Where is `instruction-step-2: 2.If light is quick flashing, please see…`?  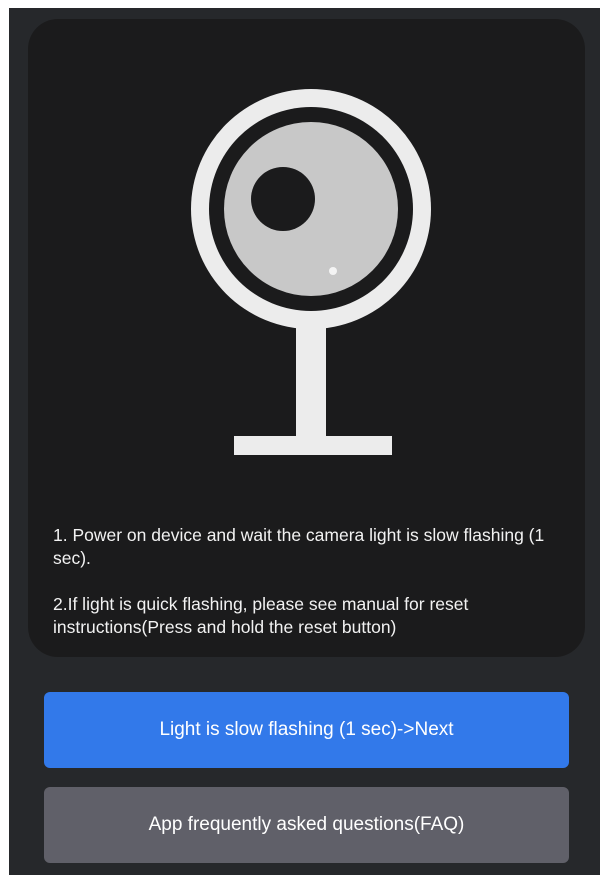
instruction-step-2: 2.If light is quick flashing, please see… is located at coordinates (261, 615).